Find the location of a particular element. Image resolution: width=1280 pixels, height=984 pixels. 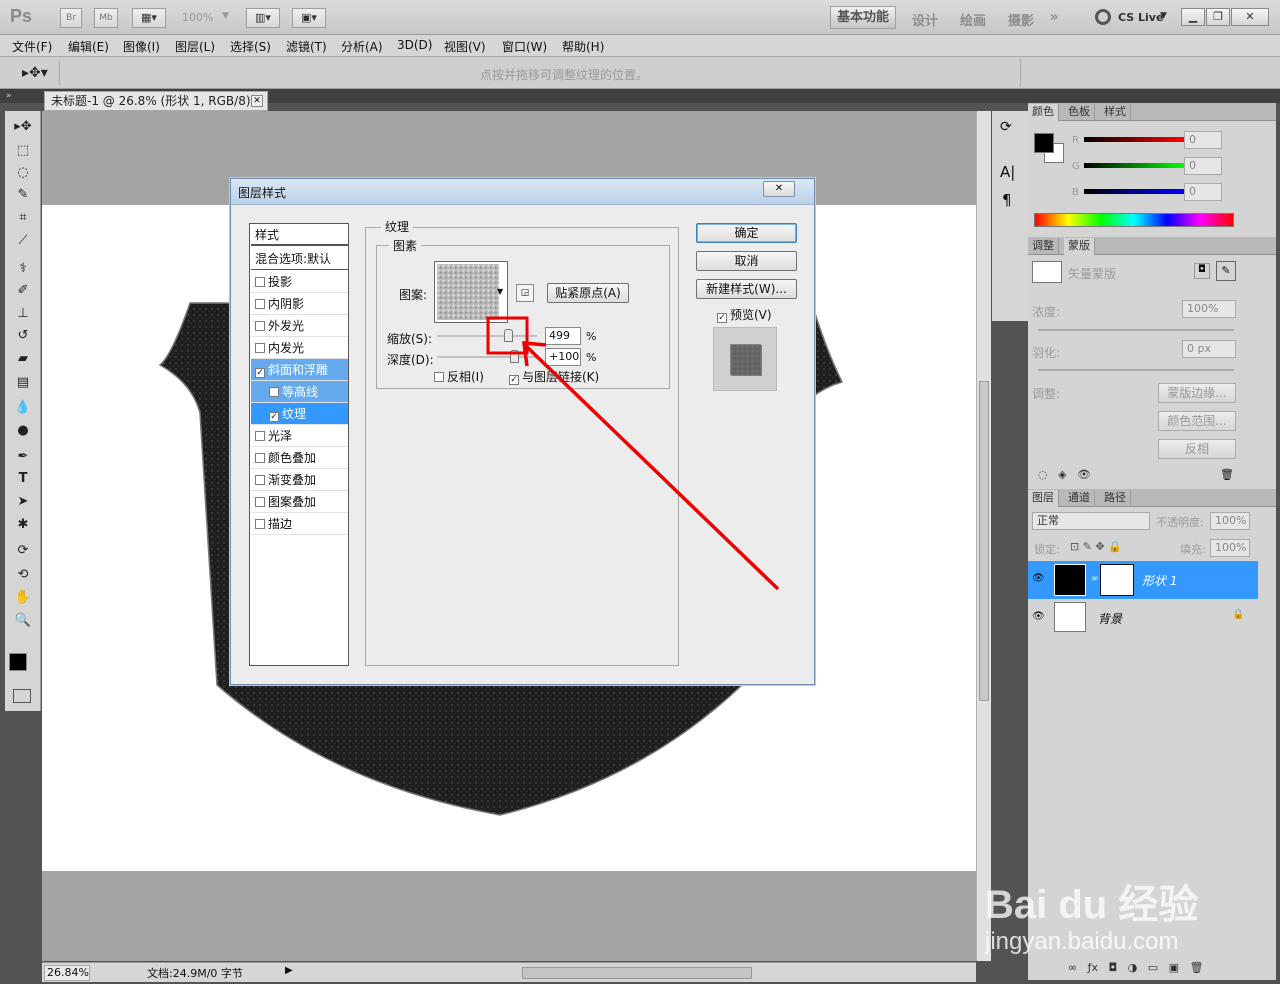

tab-swatches: 色板 is located at coordinates (1079, 112).